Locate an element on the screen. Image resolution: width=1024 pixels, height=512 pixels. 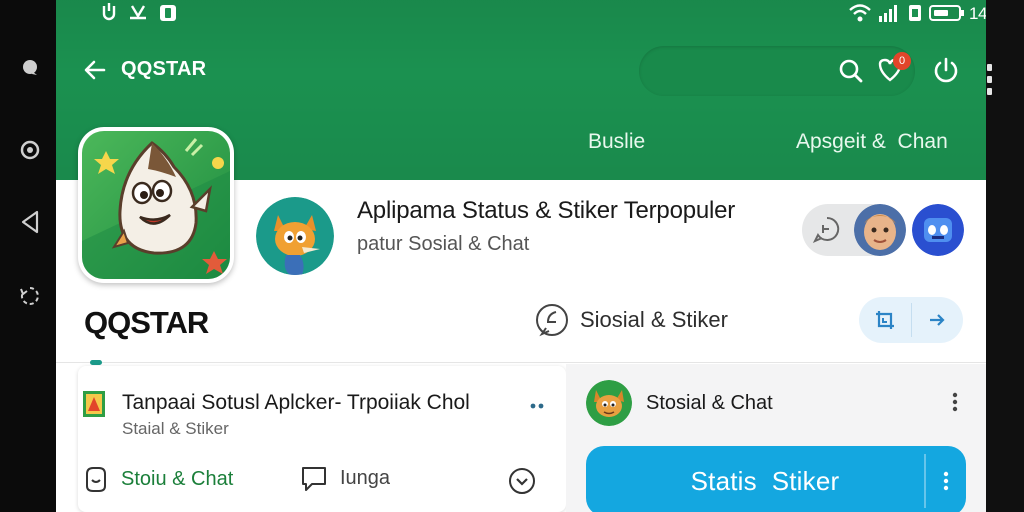
hero-avatar is located at coordinates (295, 236).